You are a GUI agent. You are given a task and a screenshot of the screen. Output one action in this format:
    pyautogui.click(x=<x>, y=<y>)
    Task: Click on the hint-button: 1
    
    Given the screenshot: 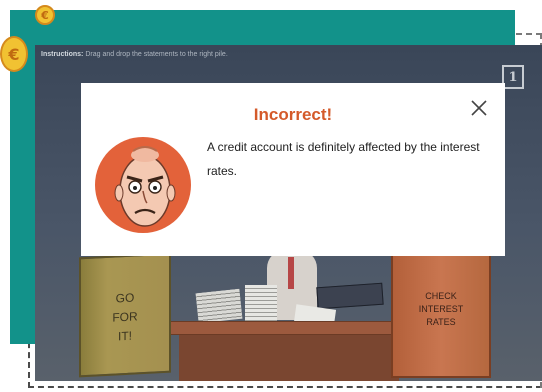 What is the action you would take?
    pyautogui.click(x=513, y=77)
    